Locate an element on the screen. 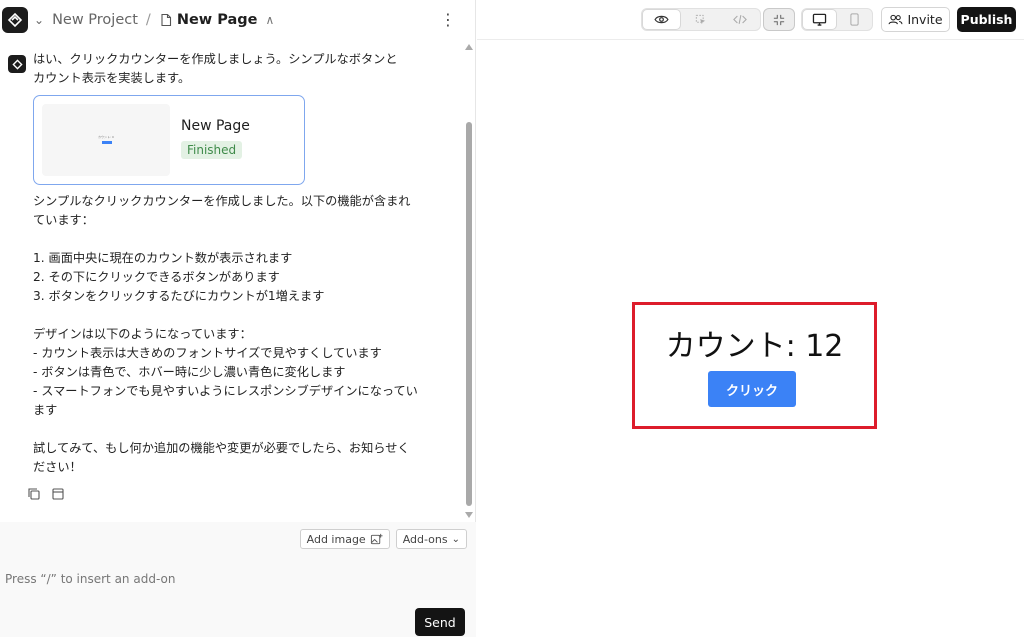 This screenshot has height=637, width=1024. assistant-avatar-icon is located at coordinates (17, 64).